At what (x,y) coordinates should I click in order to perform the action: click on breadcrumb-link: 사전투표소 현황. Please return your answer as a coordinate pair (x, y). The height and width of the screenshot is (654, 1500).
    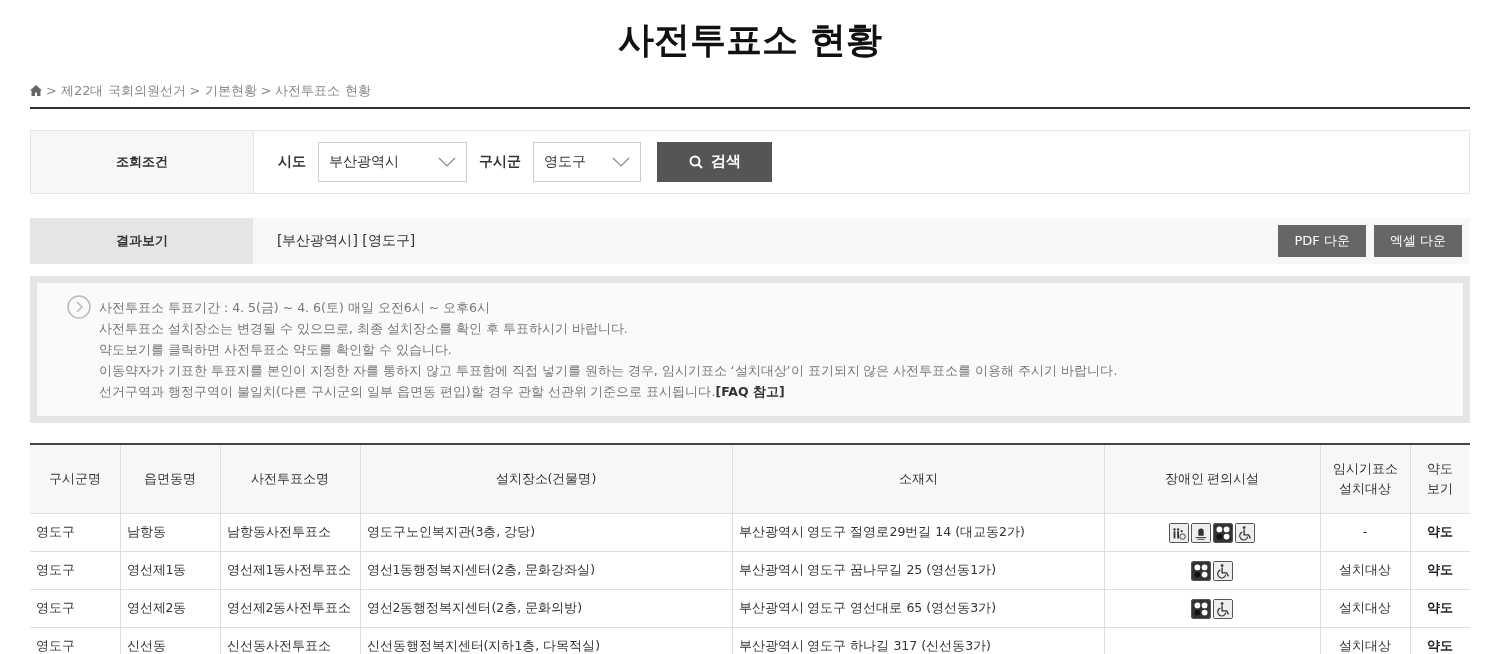
    Looking at the image, I should click on (323, 91).